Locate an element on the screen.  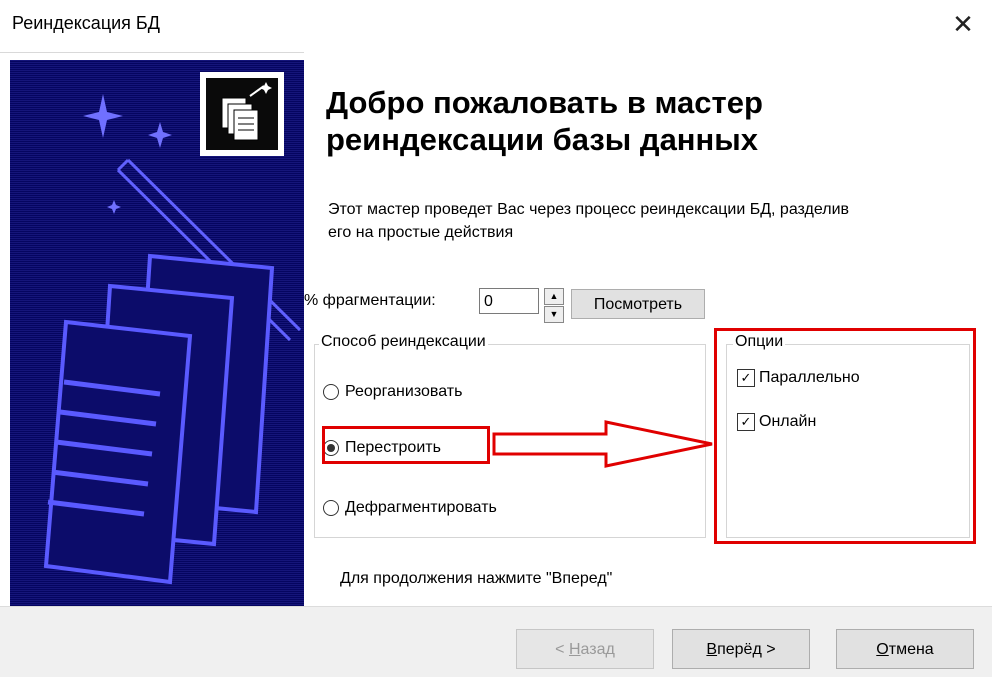
title-bar: Реиндексация БД ✕ is located at coordinates (496, 26).